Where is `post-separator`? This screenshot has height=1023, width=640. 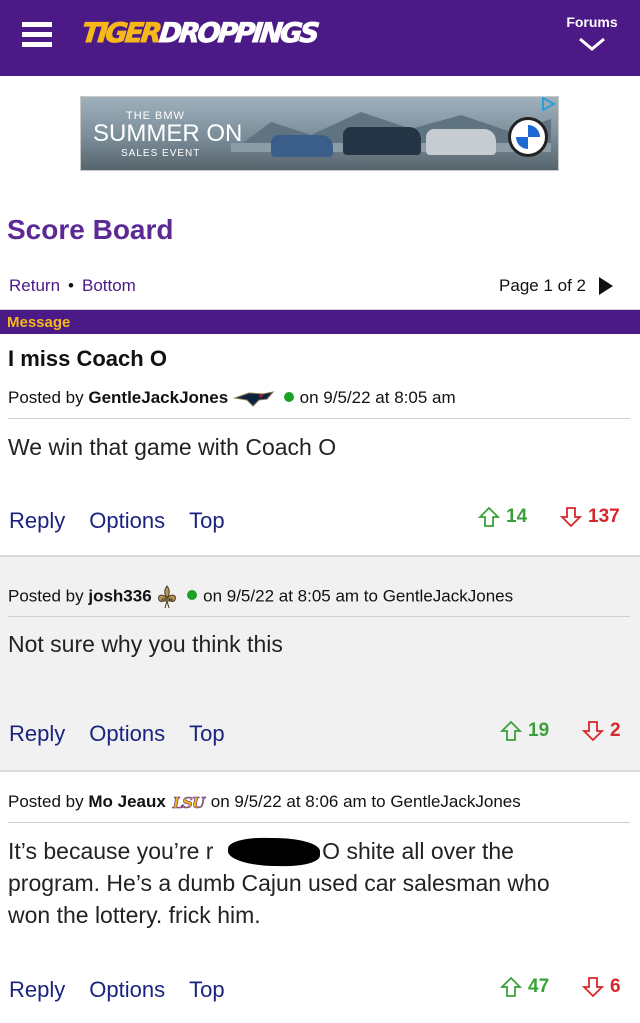
post-separator is located at coordinates (320, 771).